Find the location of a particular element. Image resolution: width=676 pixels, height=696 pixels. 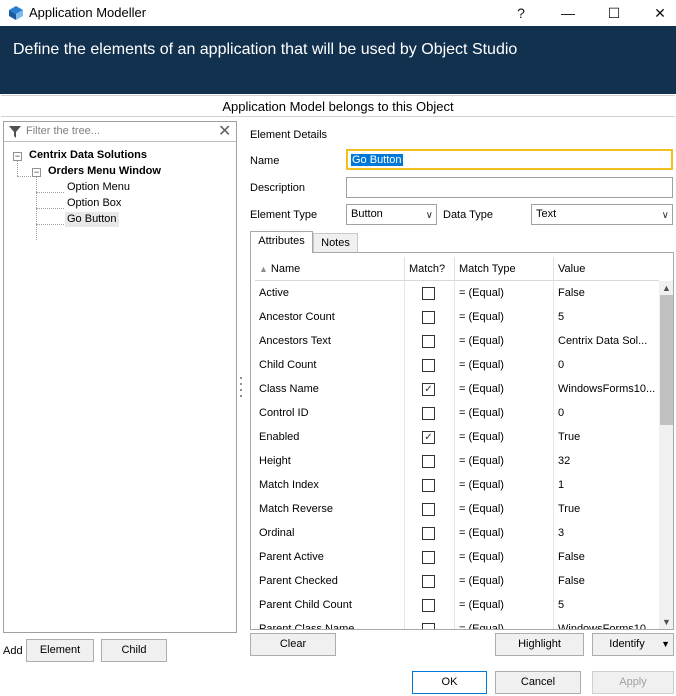

table-row: Control ID = (Equal) 0 is located at coordinates (457, 413).